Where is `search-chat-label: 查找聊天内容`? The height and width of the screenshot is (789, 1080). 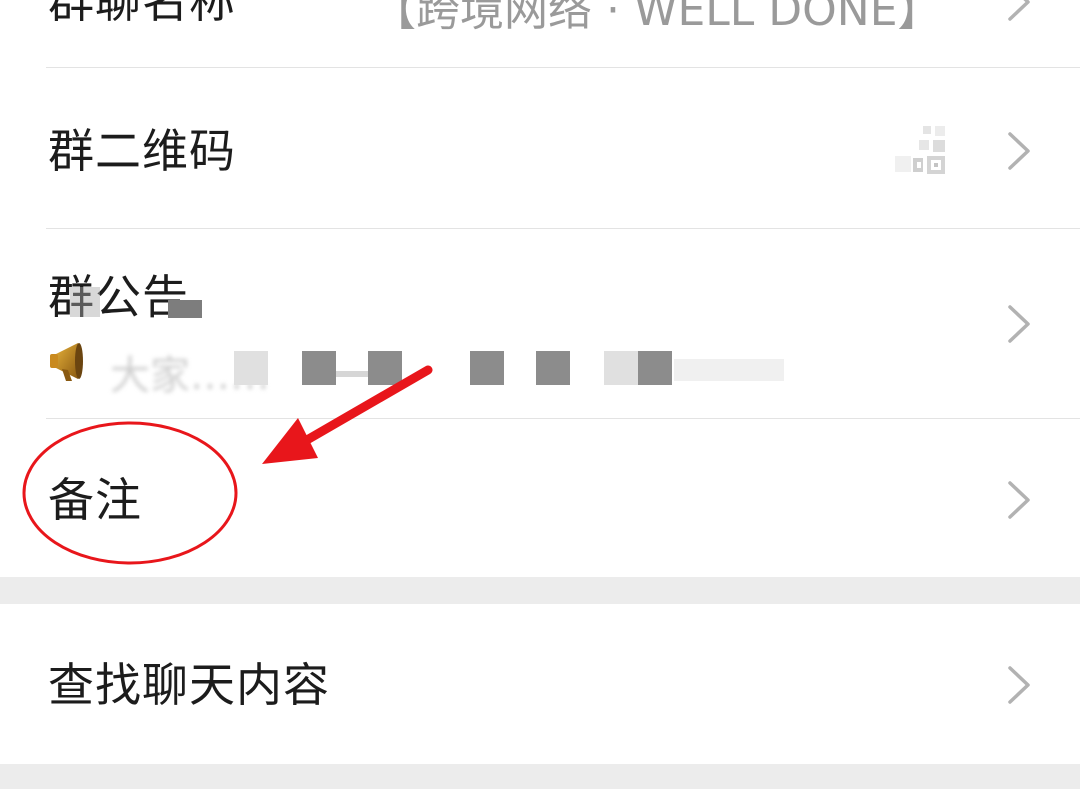
search-chat-label: 查找聊天内容 is located at coordinates (189, 685).